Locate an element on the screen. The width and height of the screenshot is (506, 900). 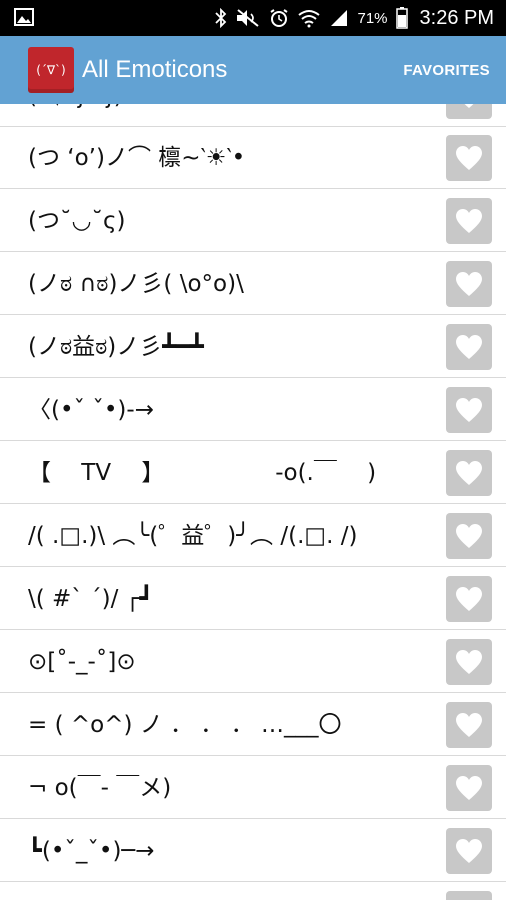
list-item: = ( ^o^) ノ ． ． ． …___〇 is located at coordinates (253, 725).